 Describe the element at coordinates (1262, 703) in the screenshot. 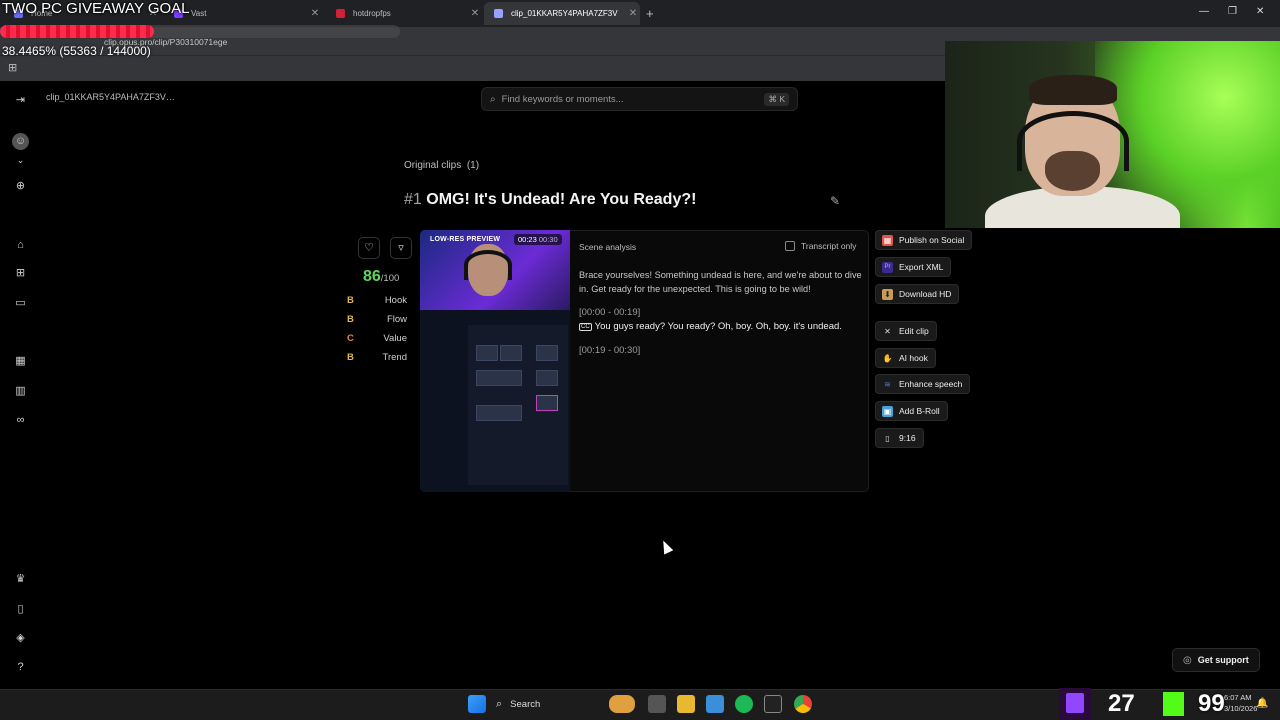

I see `notification-icon: 🔔` at that location.